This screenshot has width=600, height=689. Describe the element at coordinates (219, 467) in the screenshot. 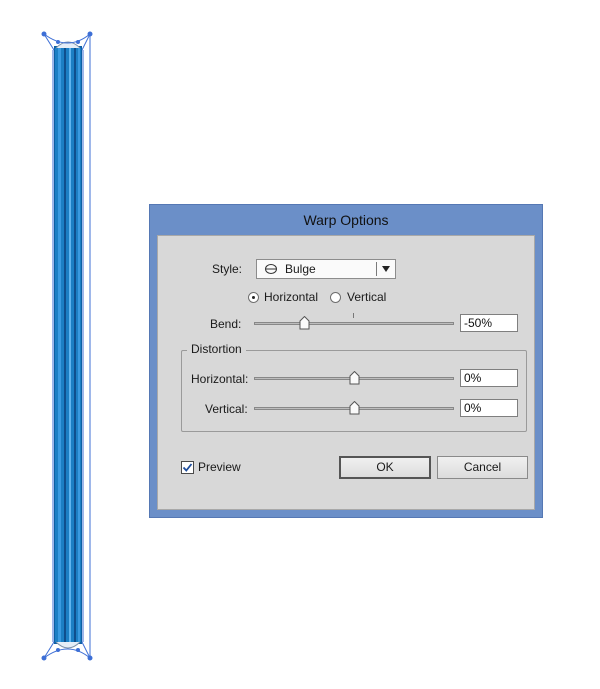

I see `preview-label: Preview` at that location.